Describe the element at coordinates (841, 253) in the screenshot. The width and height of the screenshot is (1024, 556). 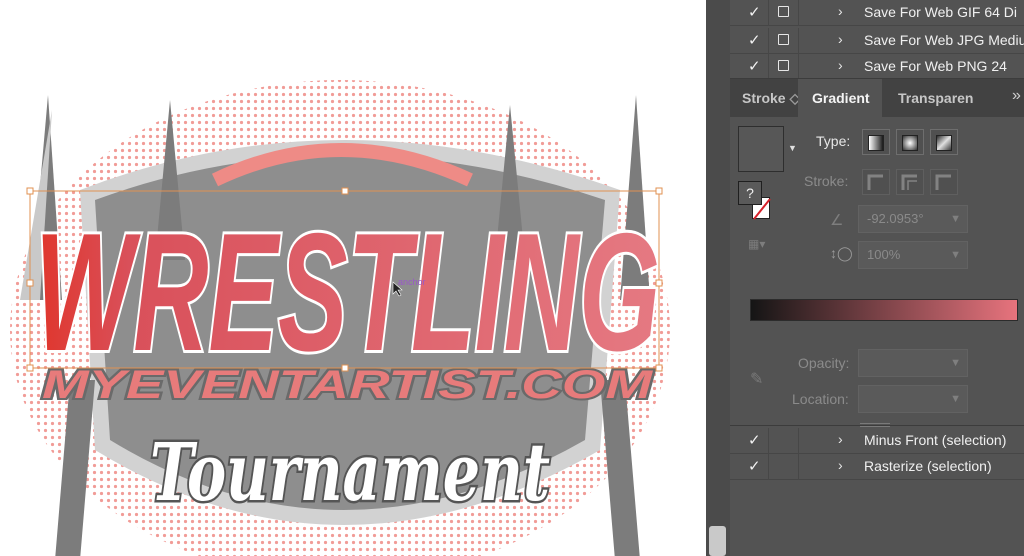
I see `aspect-ratio-icon: ↕◯` at that location.